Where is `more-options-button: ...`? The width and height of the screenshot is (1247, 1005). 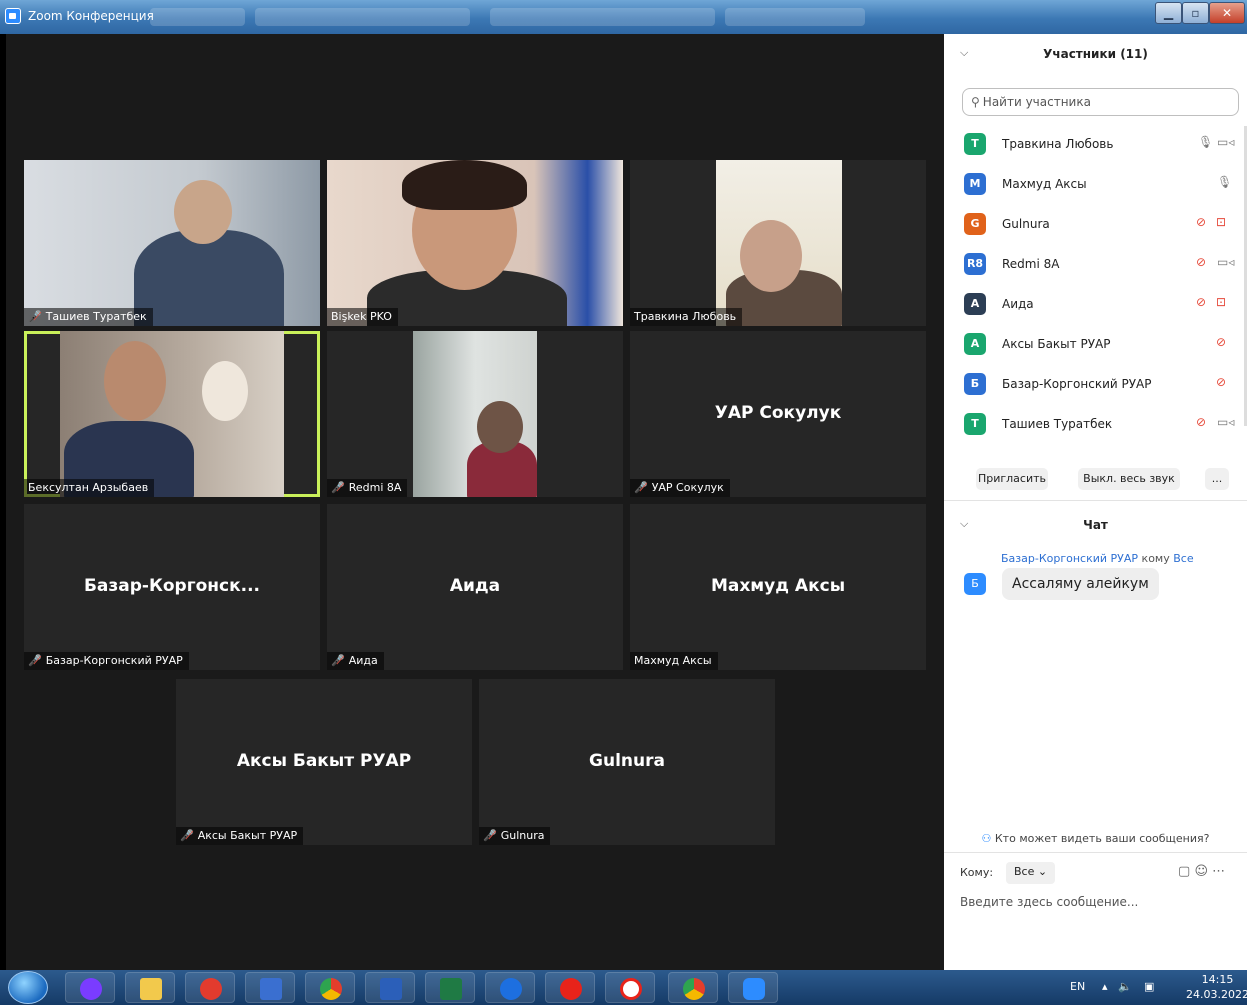
more-options-button: ... is located at coordinates (1217, 479).